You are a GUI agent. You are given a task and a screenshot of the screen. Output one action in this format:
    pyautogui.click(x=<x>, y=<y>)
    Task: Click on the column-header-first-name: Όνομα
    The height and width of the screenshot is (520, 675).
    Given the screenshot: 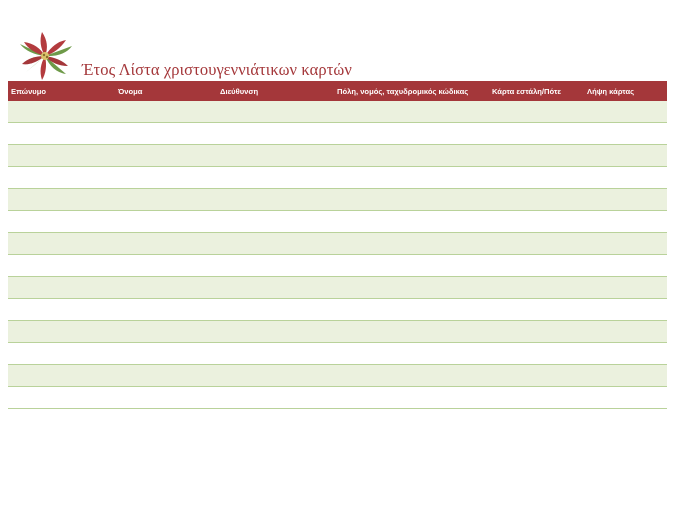 What is the action you would take?
    pyautogui.click(x=130, y=91)
    